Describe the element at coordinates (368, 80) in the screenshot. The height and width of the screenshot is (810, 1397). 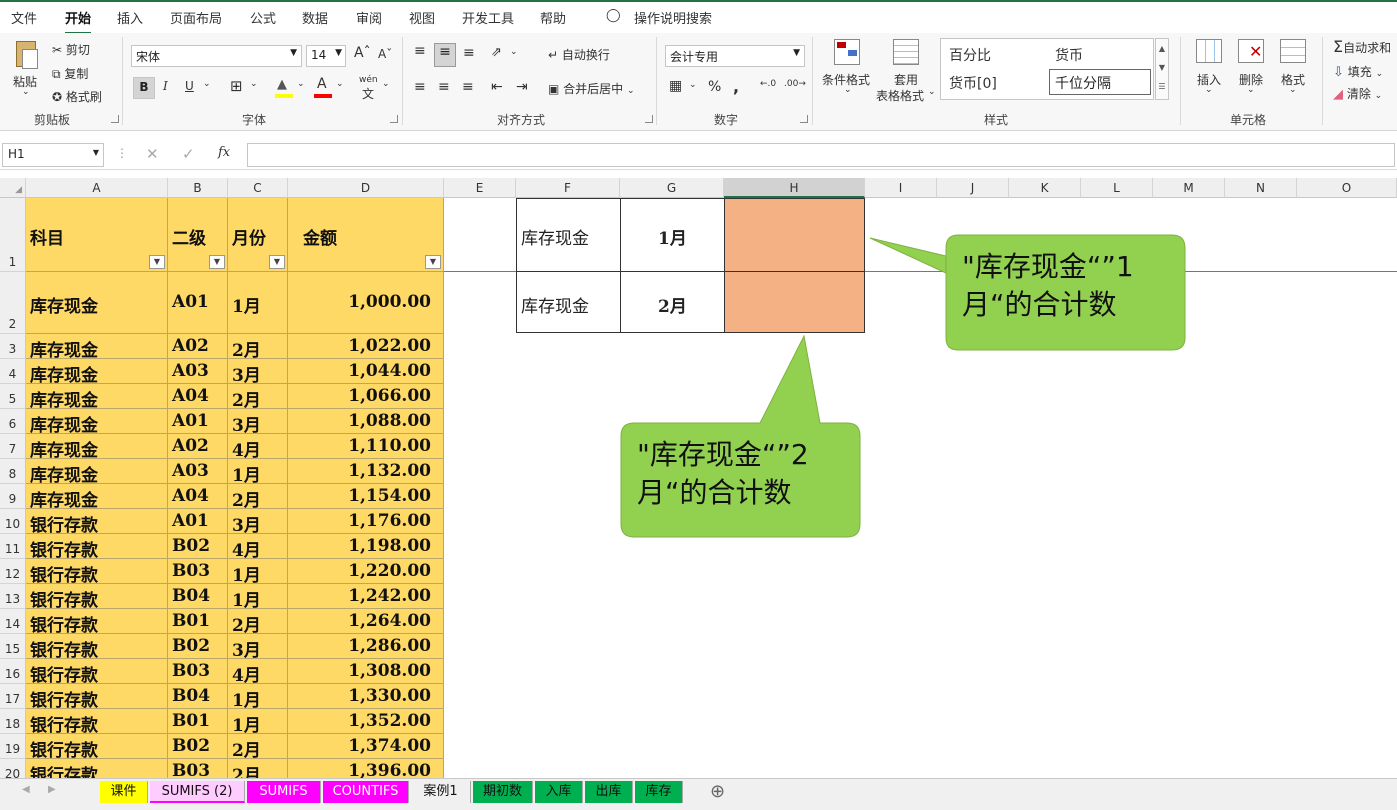
I see `phonetic-button: wén` at that location.